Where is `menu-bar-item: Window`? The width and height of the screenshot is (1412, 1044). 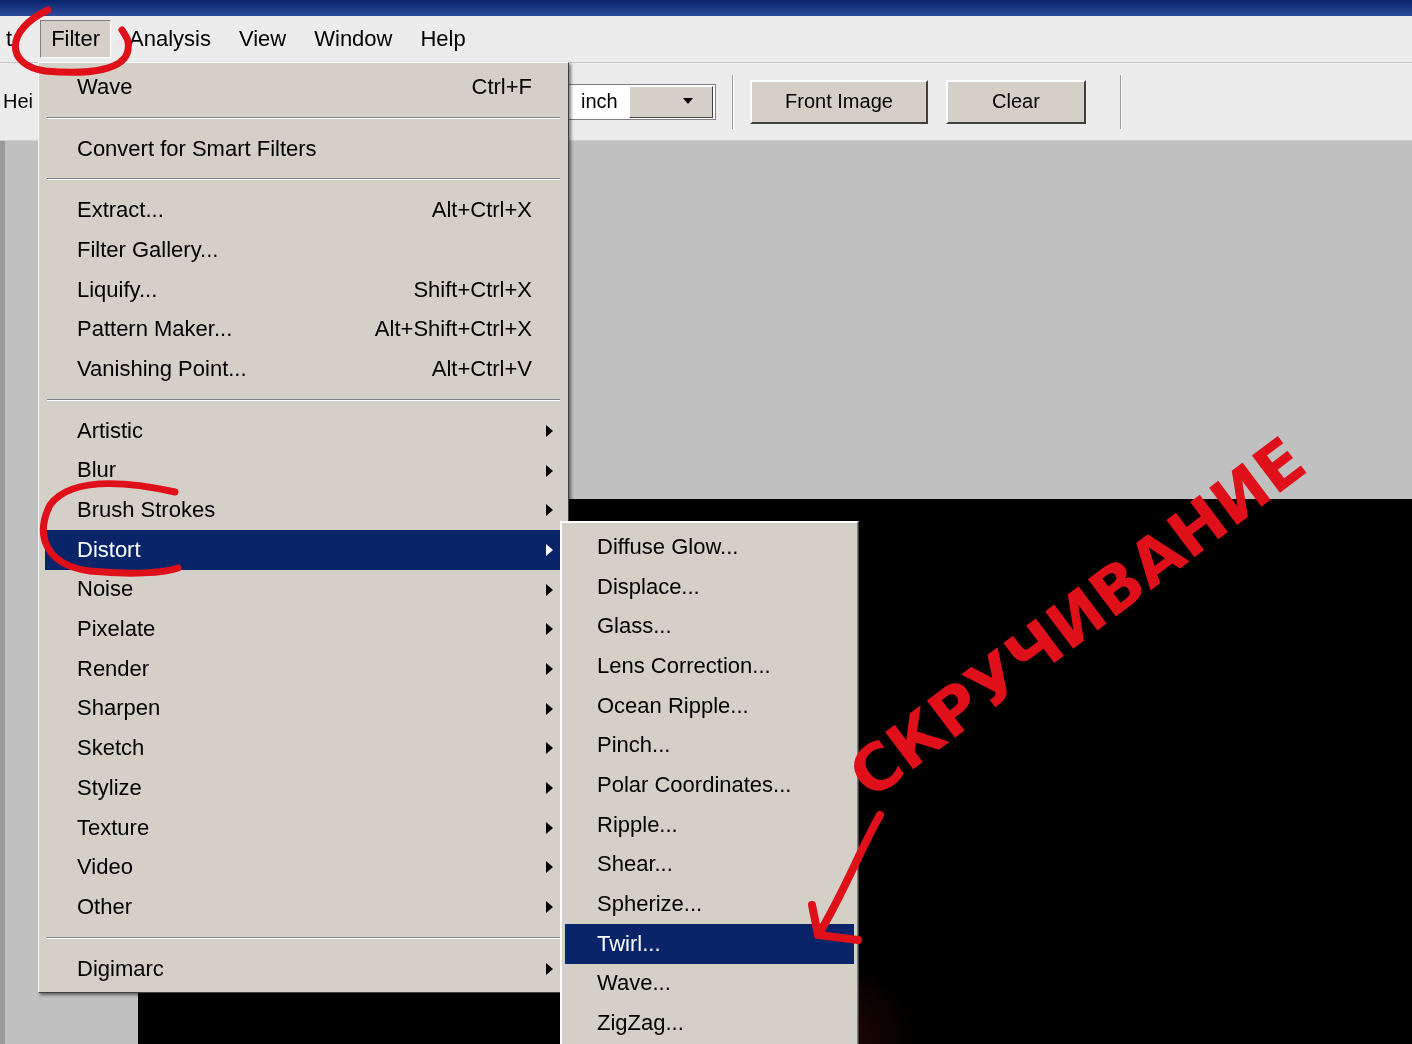 menu-bar-item: Window is located at coordinates (353, 39).